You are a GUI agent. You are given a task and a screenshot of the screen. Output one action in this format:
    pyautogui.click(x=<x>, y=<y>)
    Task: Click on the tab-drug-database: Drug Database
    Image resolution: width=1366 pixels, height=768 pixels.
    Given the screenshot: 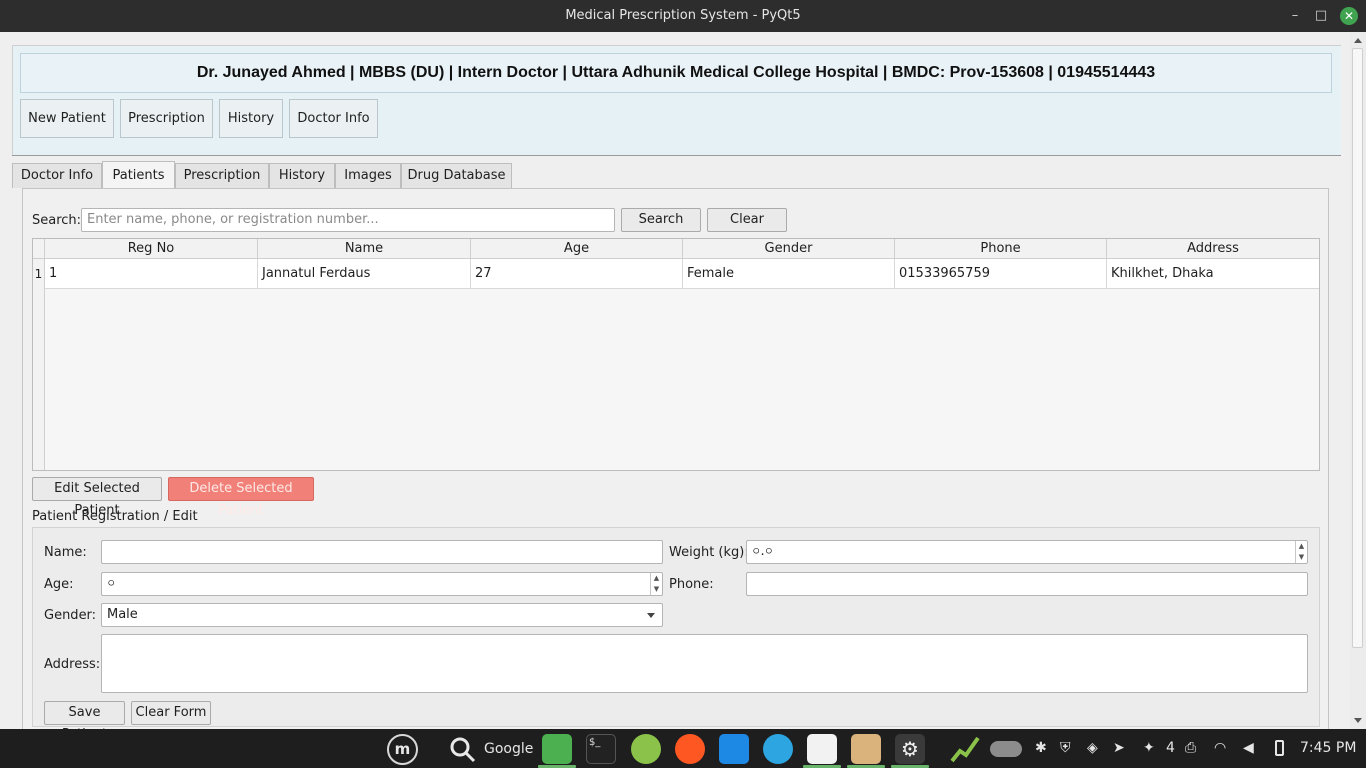 What is the action you would take?
    pyautogui.click(x=456, y=175)
    